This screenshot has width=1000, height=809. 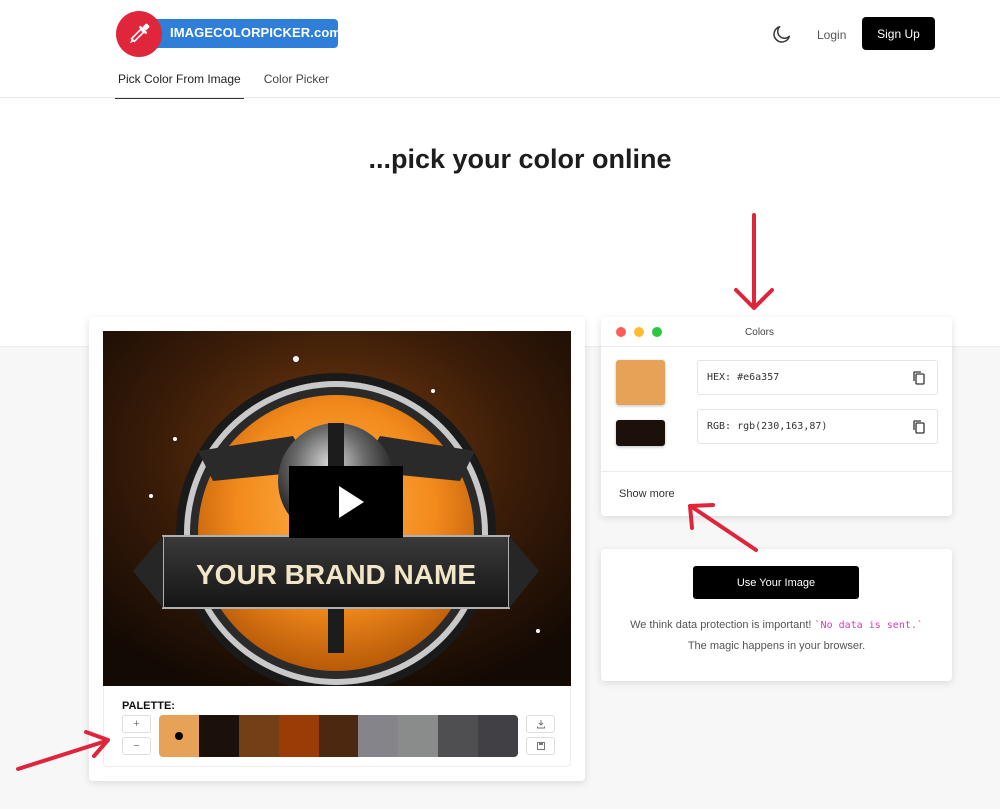 I want to click on nav-tabs: Pick Color From Image Color Picker, so click(x=232, y=81).